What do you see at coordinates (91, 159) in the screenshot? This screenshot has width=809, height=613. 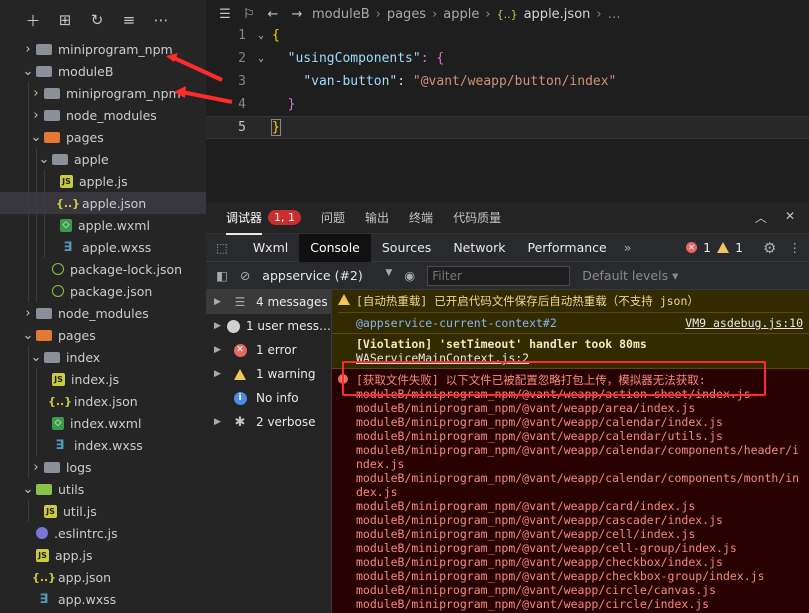 I see `tree-item-label: apple` at bounding box center [91, 159].